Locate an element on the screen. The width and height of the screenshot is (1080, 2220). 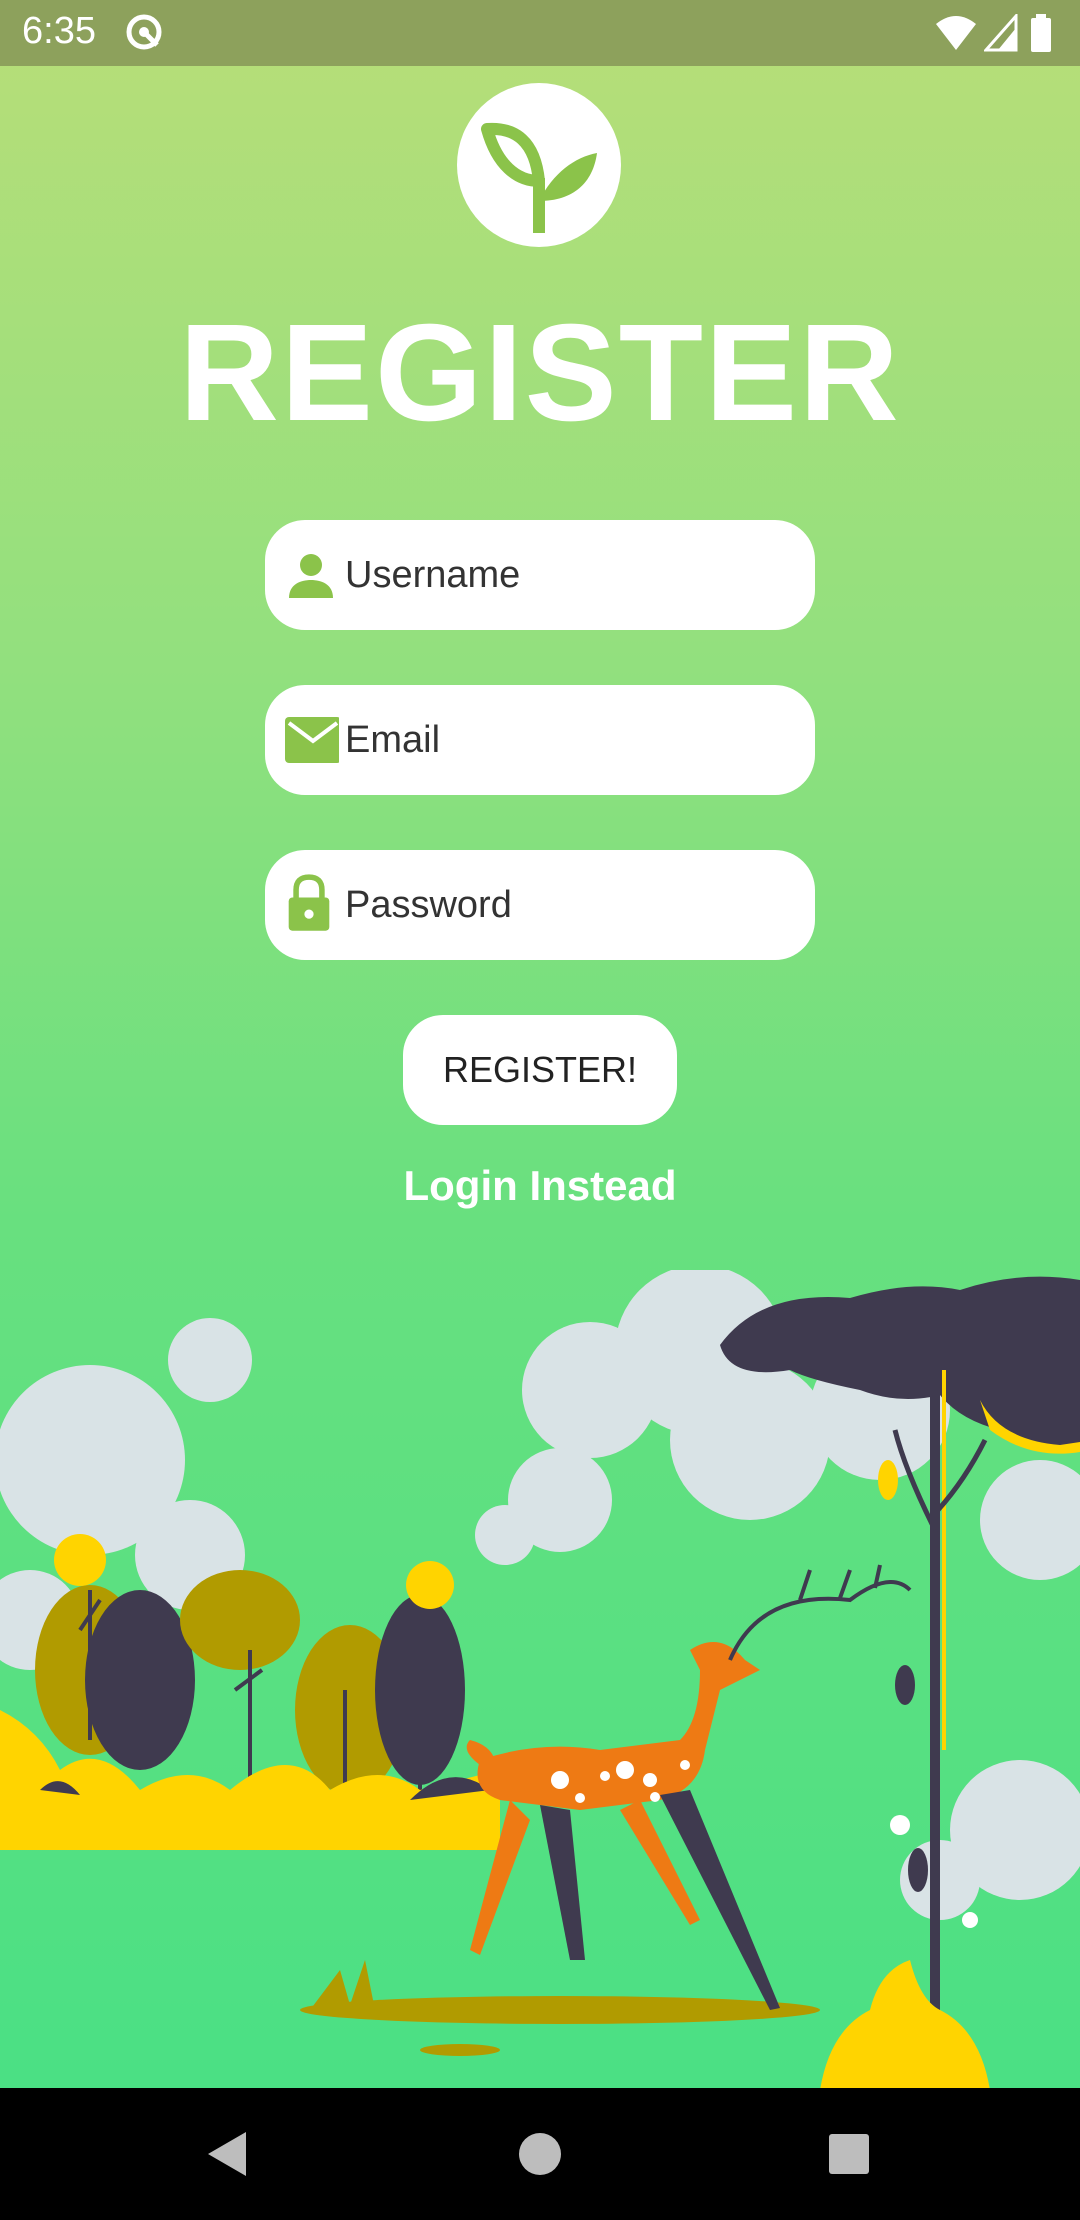
status-bar: 6:35 is located at coordinates (540, 33).